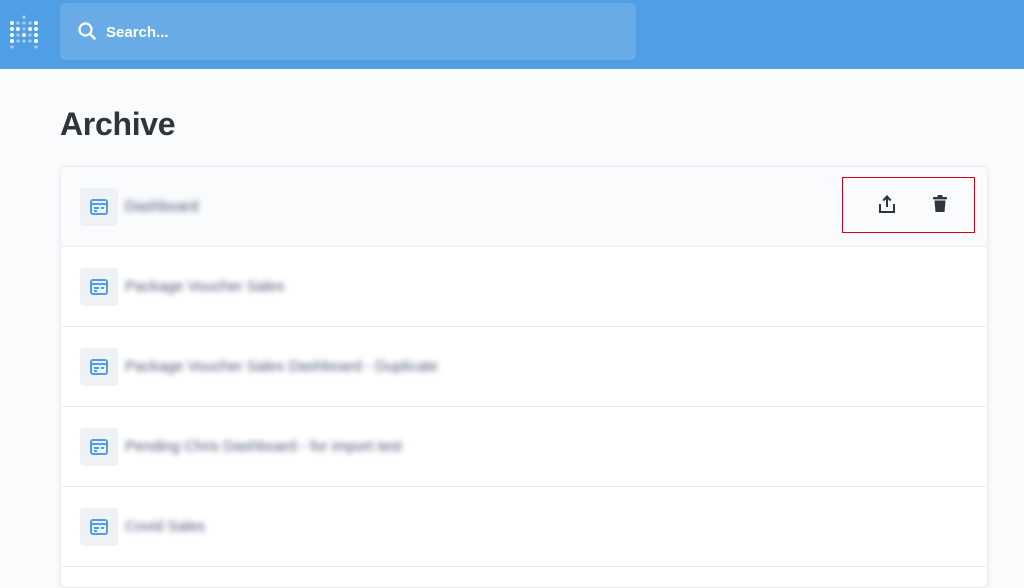 The image size is (1024, 588). What do you see at coordinates (118, 124) in the screenshot?
I see `page-title: Archive` at bounding box center [118, 124].